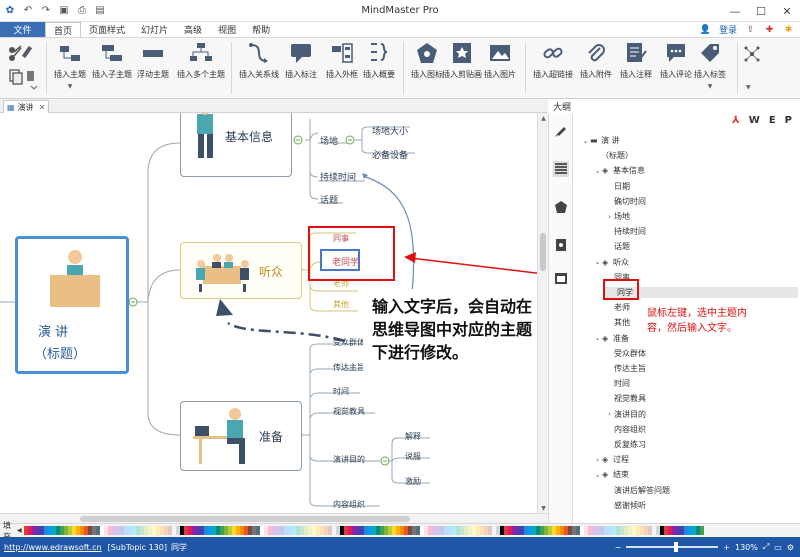 This screenshot has width=800, height=557. I want to click on gift-icon: ✚, so click(769, 29).